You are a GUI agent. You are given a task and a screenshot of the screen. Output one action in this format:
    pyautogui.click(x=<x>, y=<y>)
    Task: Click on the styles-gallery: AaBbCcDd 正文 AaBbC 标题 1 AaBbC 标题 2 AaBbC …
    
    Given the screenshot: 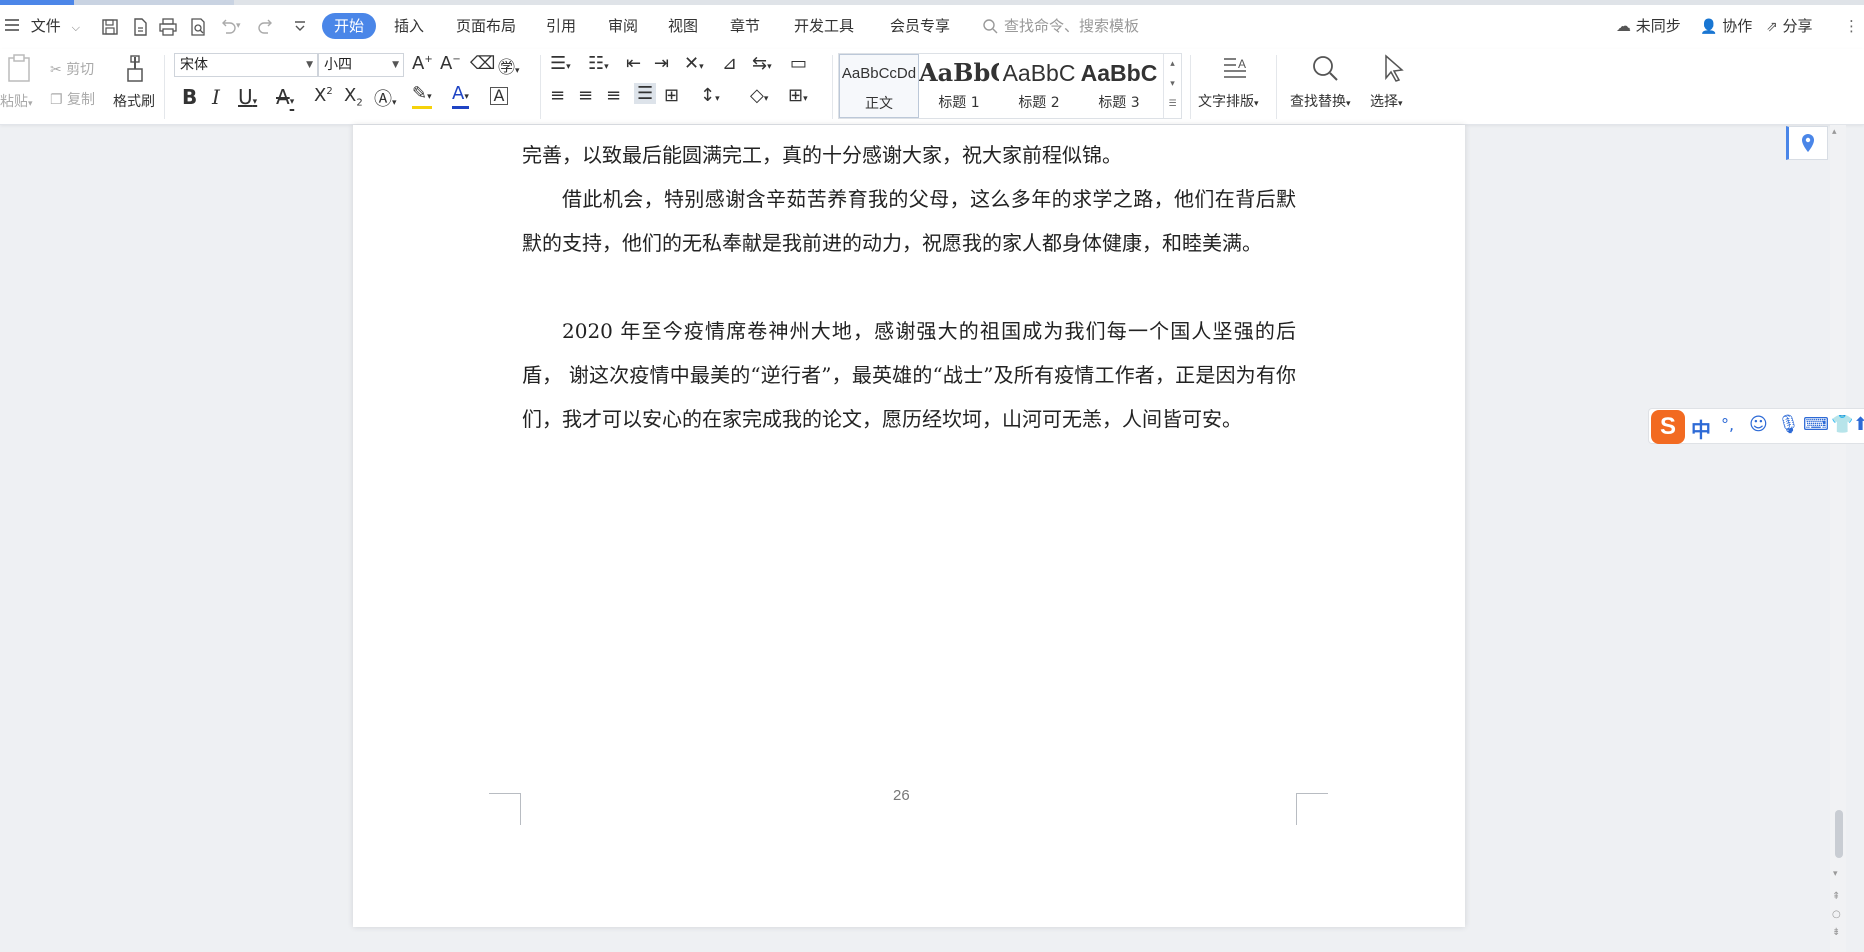 What is the action you would take?
    pyautogui.click(x=1010, y=86)
    